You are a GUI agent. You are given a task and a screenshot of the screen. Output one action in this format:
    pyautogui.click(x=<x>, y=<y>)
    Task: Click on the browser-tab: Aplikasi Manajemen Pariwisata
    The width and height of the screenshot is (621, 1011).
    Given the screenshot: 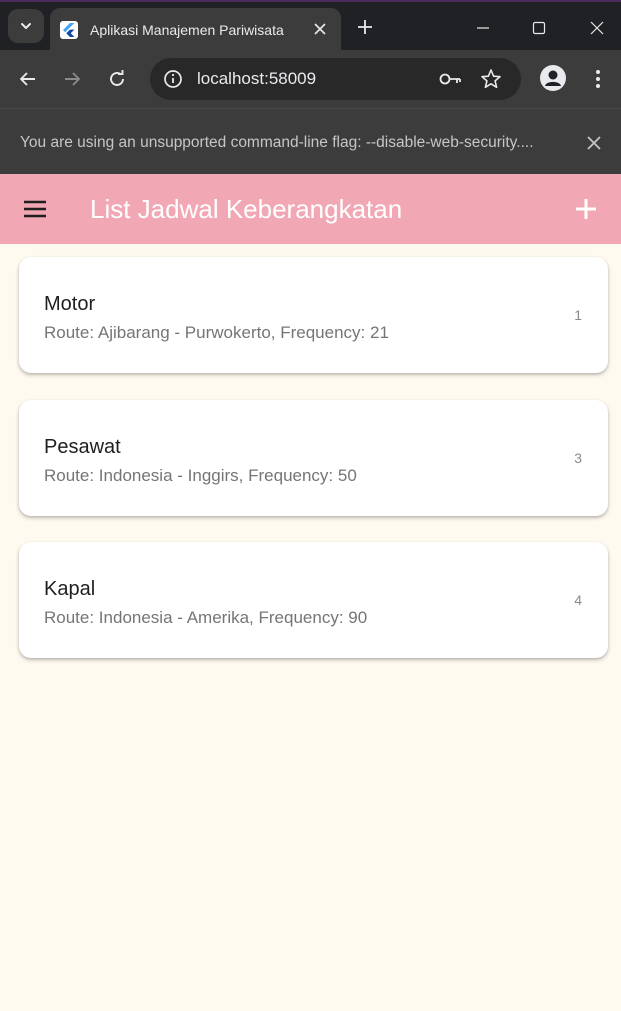 What is the action you would take?
    pyautogui.click(x=195, y=30)
    